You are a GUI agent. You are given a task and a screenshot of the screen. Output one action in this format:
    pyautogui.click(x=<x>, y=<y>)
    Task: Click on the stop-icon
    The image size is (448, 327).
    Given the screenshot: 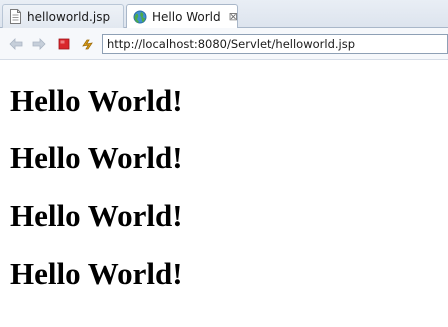 What is the action you would take?
    pyautogui.click(x=64, y=44)
    